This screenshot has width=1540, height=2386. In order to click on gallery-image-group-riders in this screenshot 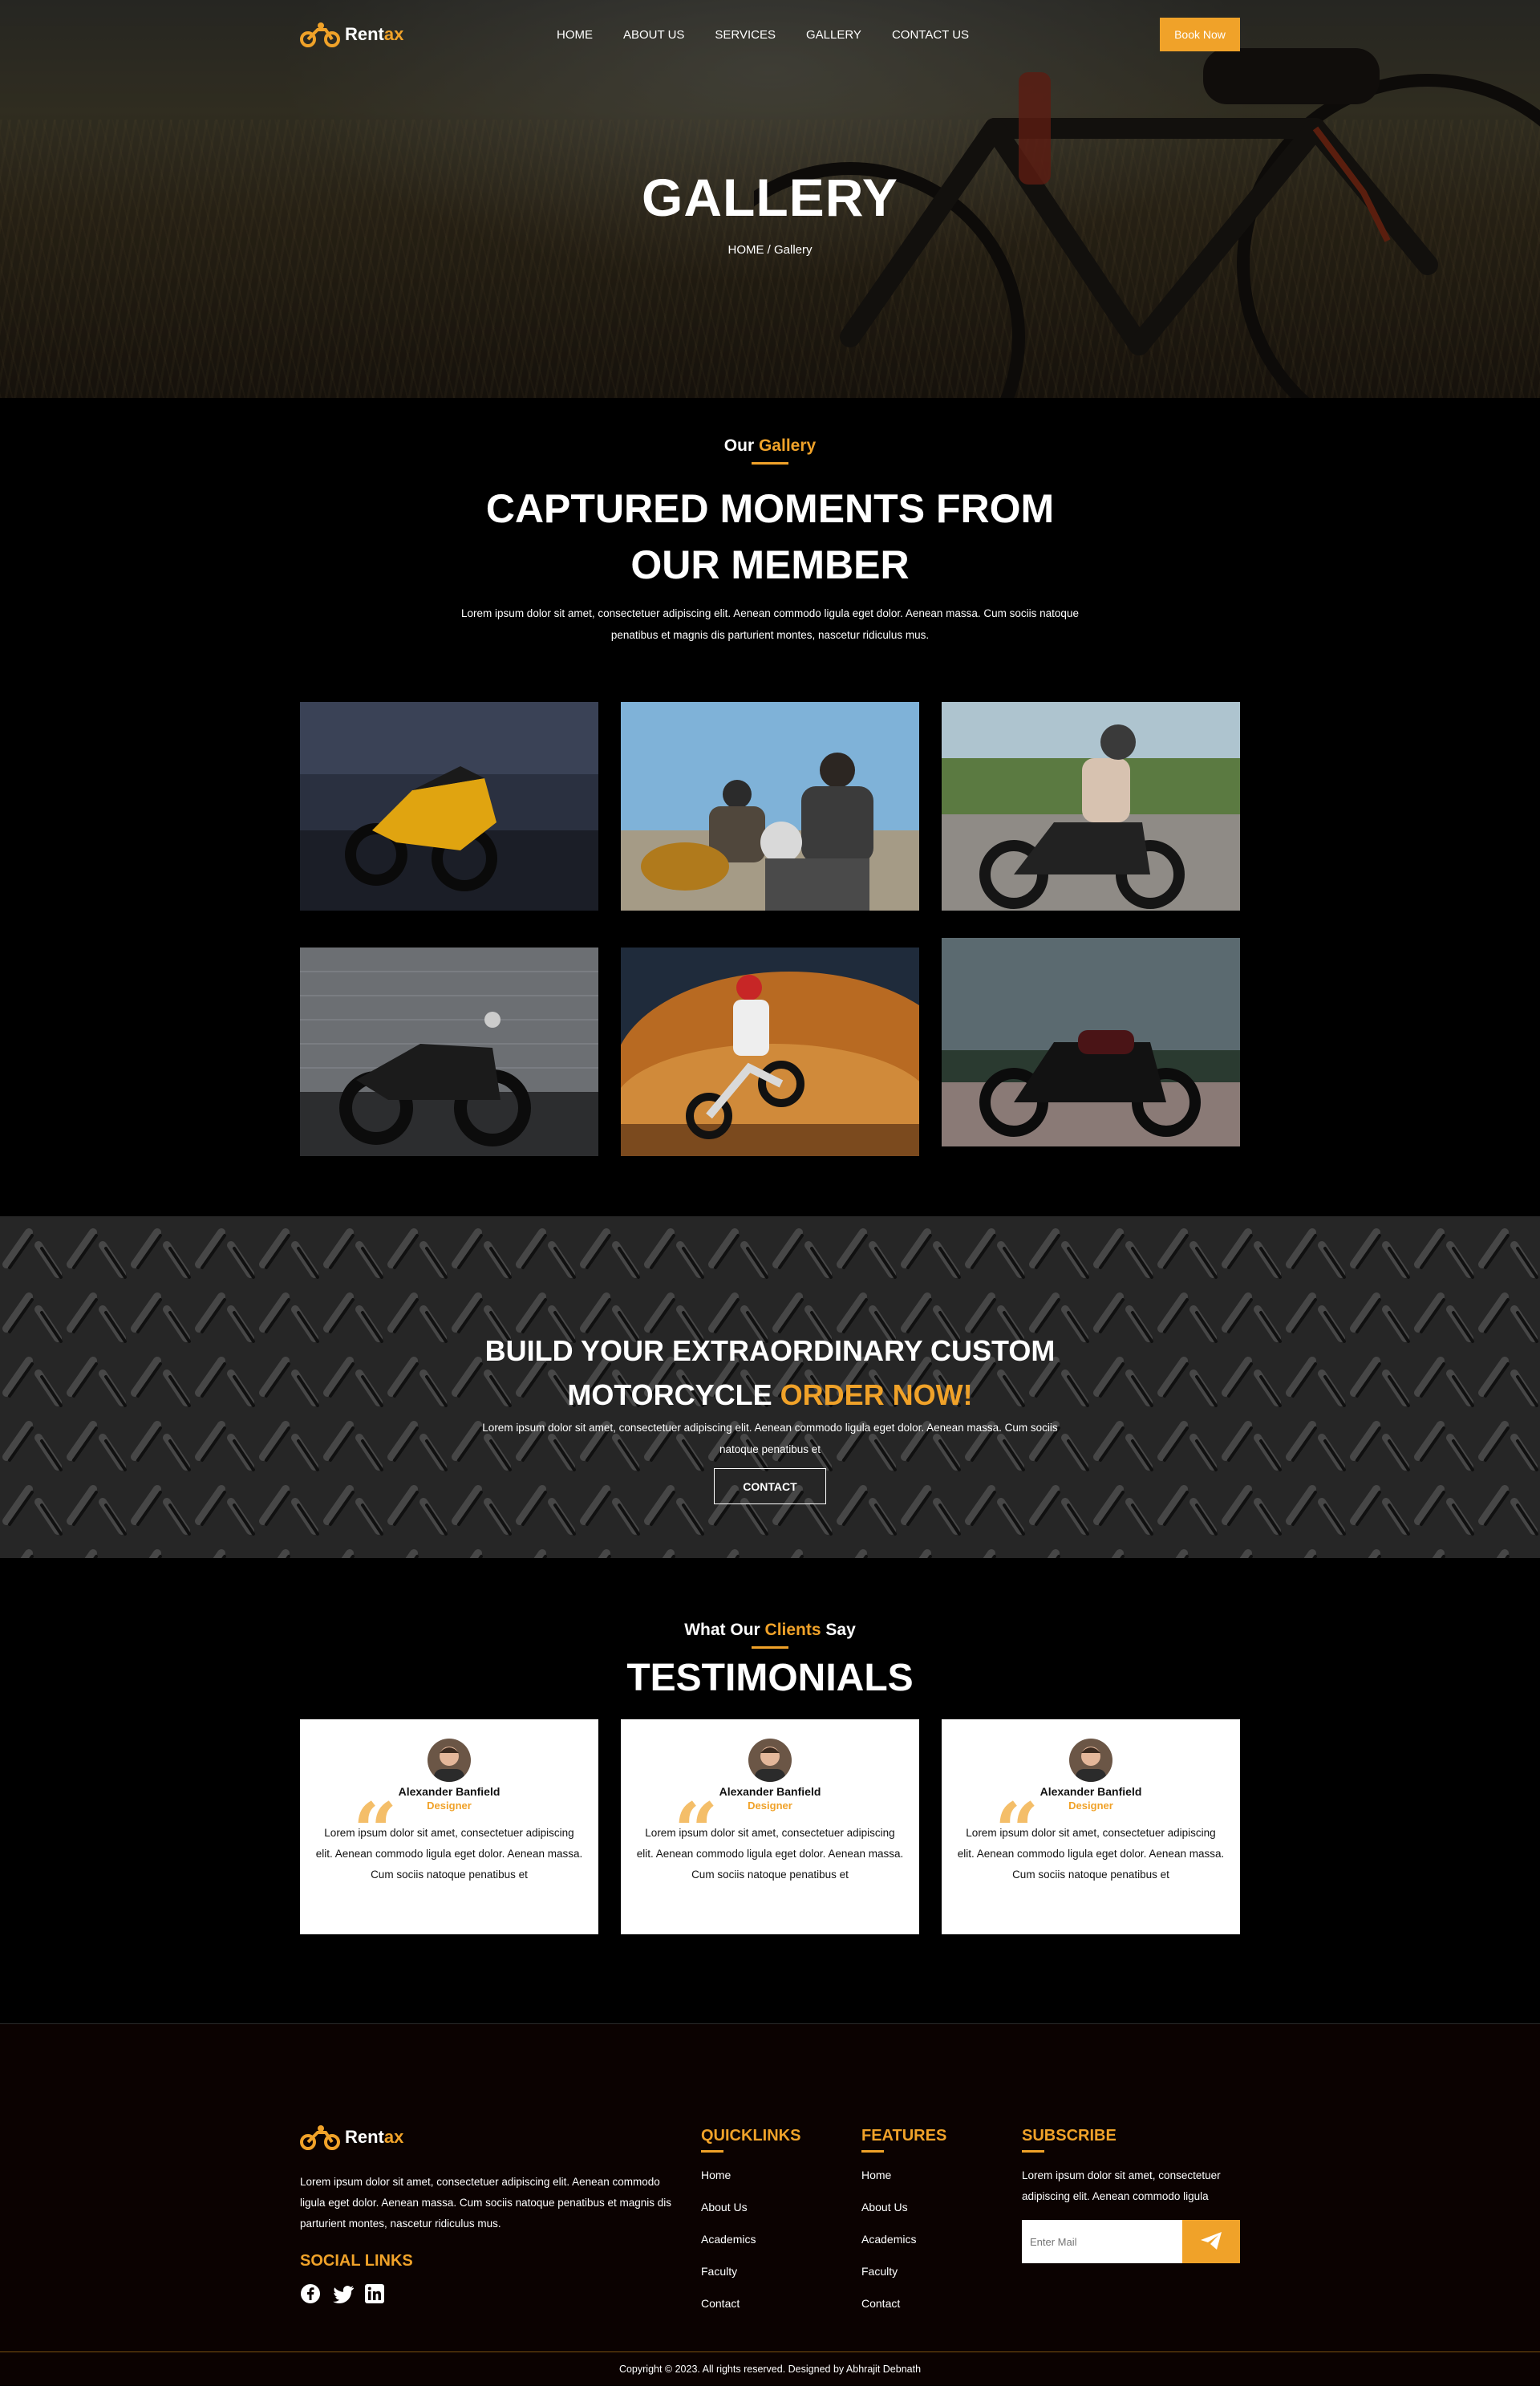, I will do `click(770, 806)`.